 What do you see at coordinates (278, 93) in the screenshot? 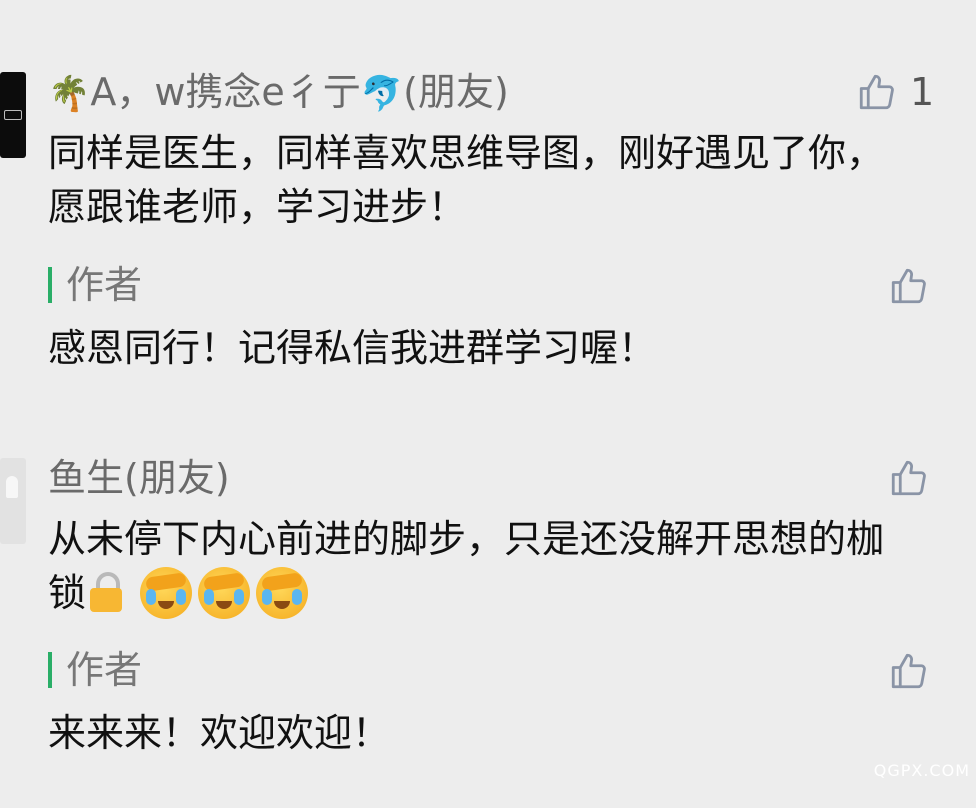
I see `comment-username: 🌴A，w携念e彳亍🐬(朋友)` at bounding box center [278, 93].